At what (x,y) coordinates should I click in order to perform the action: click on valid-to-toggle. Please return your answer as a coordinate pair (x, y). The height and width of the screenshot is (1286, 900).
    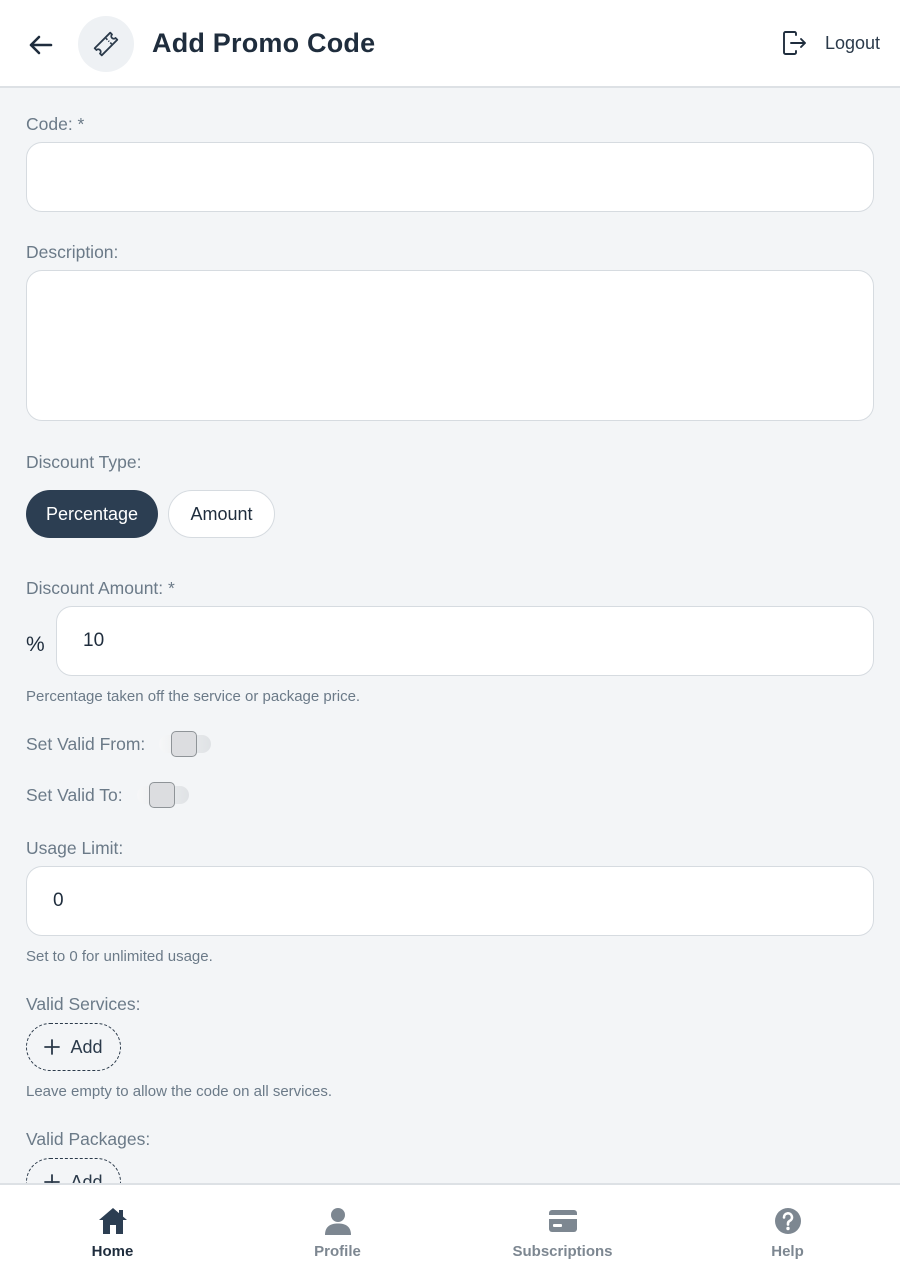
    Looking at the image, I should click on (162, 795).